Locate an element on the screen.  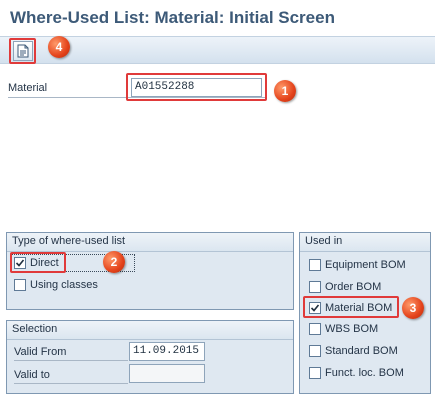
used-in-group-title: Used in is located at coordinates (365, 242).